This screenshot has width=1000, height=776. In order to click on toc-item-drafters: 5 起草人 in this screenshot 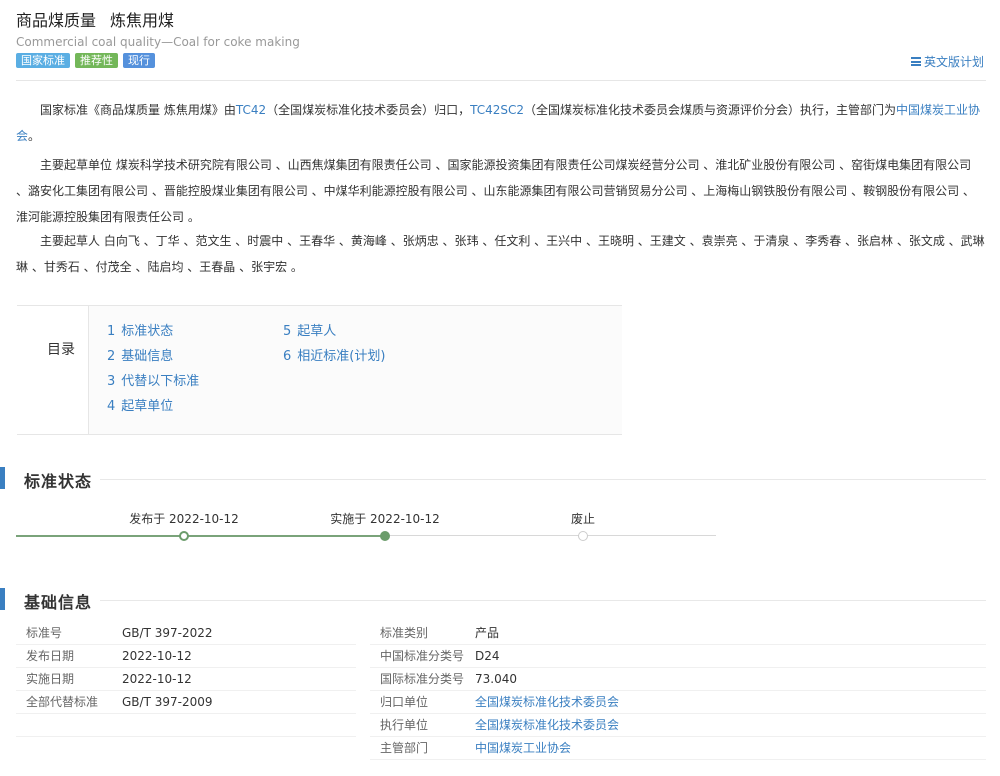, I will do `click(334, 334)`.